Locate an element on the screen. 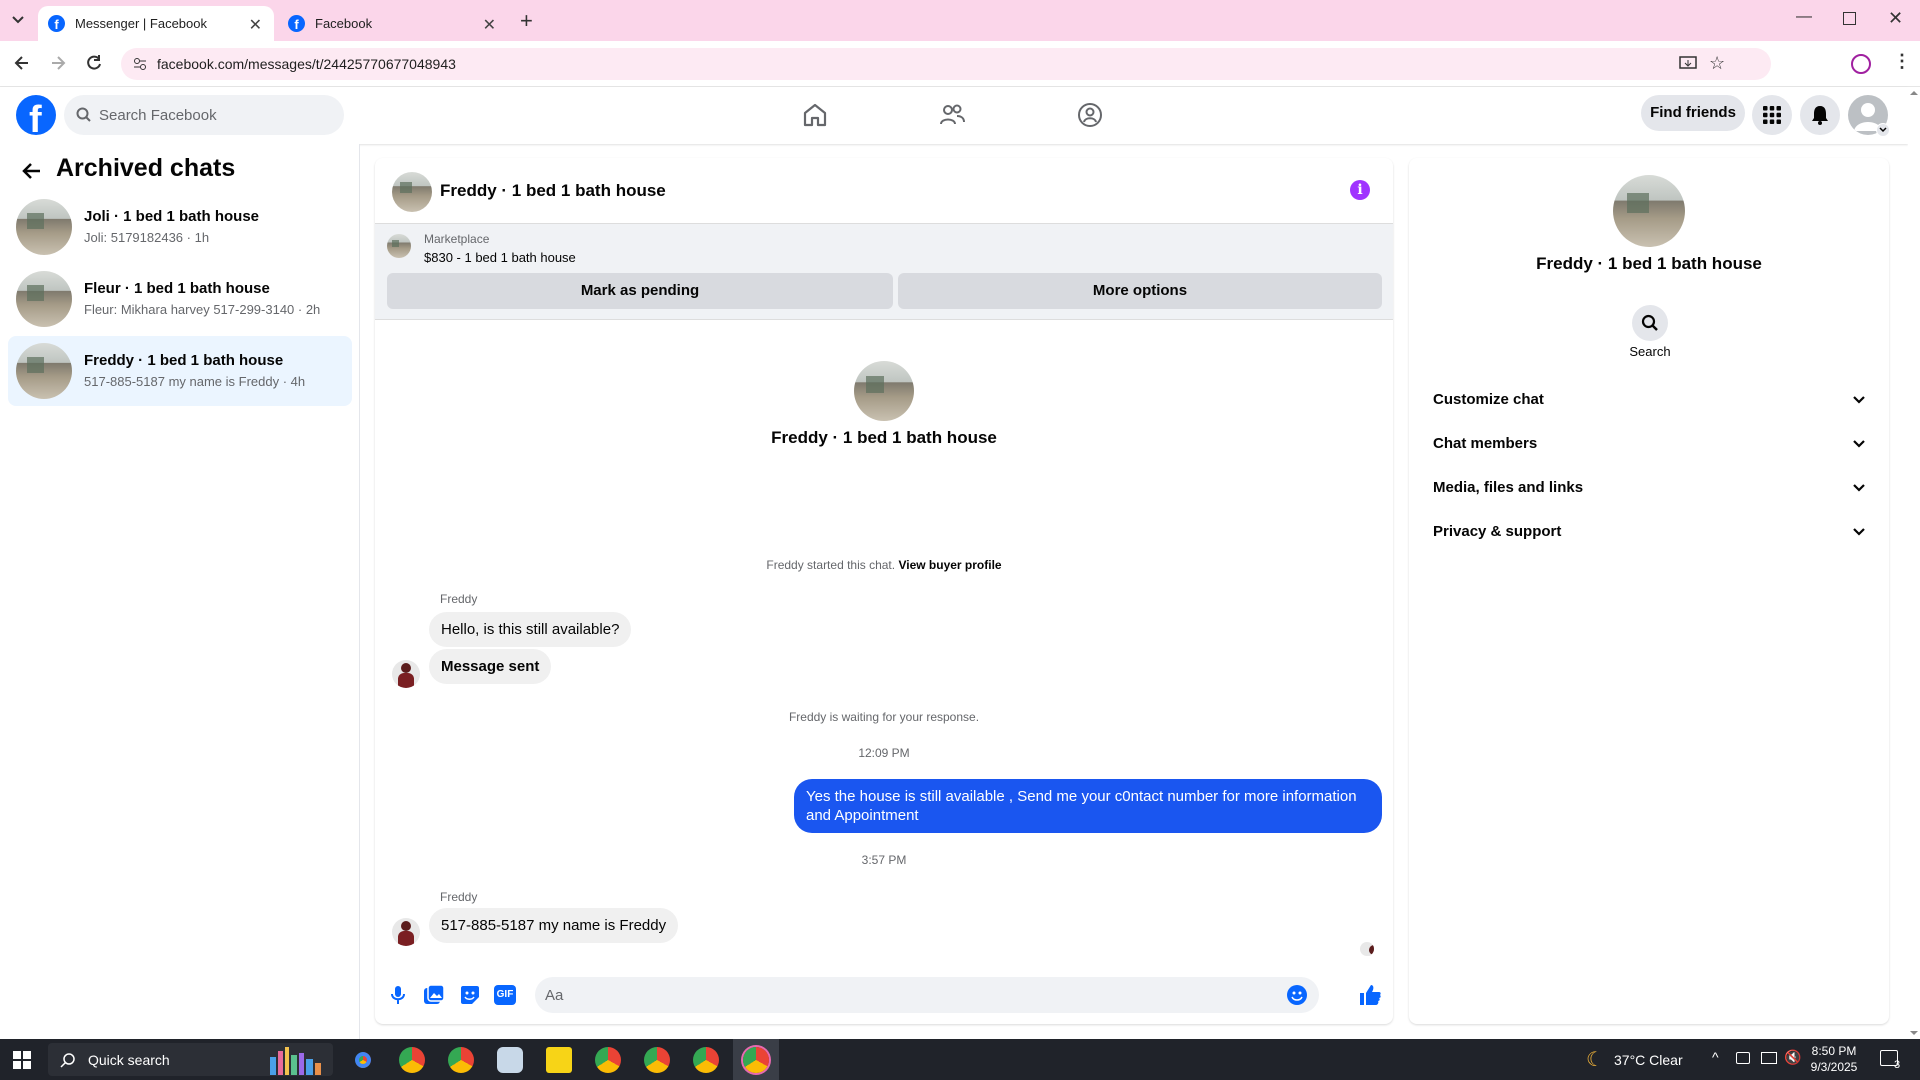 The image size is (1920, 1080). search-facebook-input: Search Facebook is located at coordinates (204, 115).